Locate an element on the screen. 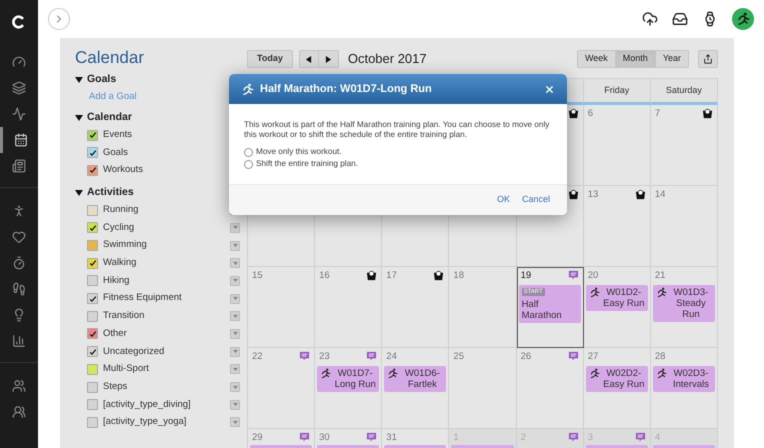 The height and width of the screenshot is (448, 764). day-cell: 18 is located at coordinates (483, 307).